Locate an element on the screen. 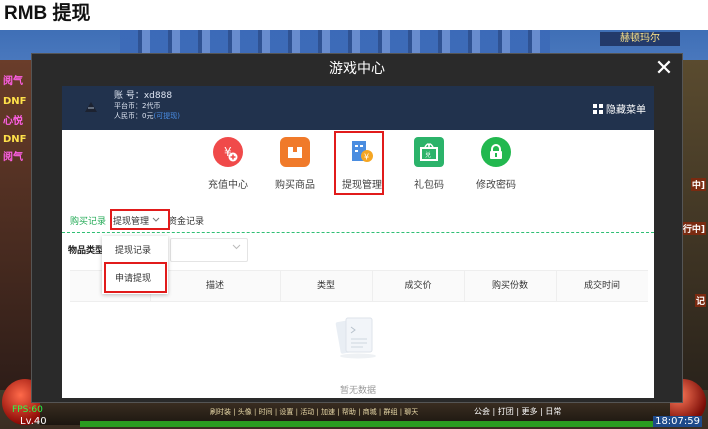 This screenshot has height=429, width=708. svg-text: 兑 is located at coordinates (428, 155).